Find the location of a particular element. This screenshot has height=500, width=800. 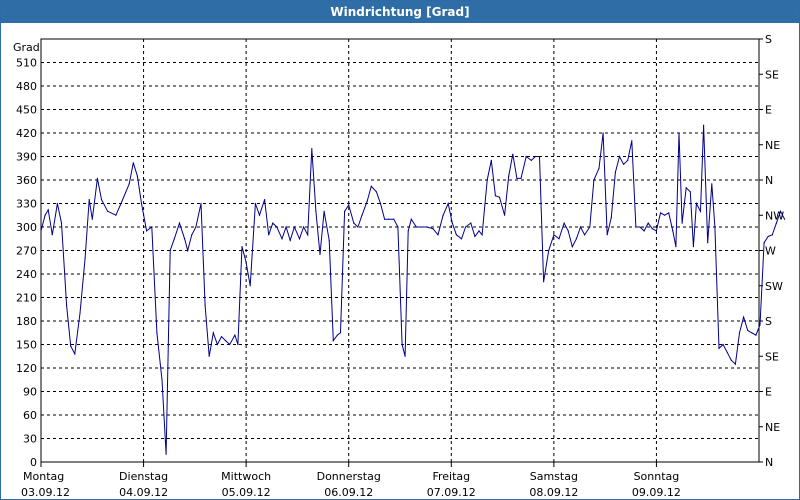

compass-label: E is located at coordinates (768, 392).